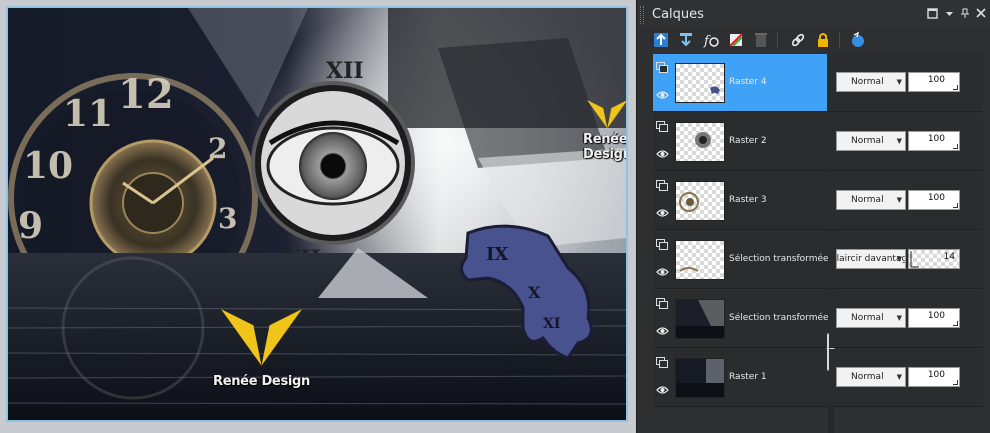 The height and width of the screenshot is (433, 990). What do you see at coordinates (949, 14) in the screenshot?
I see `dropdown-icon` at bounding box center [949, 14].